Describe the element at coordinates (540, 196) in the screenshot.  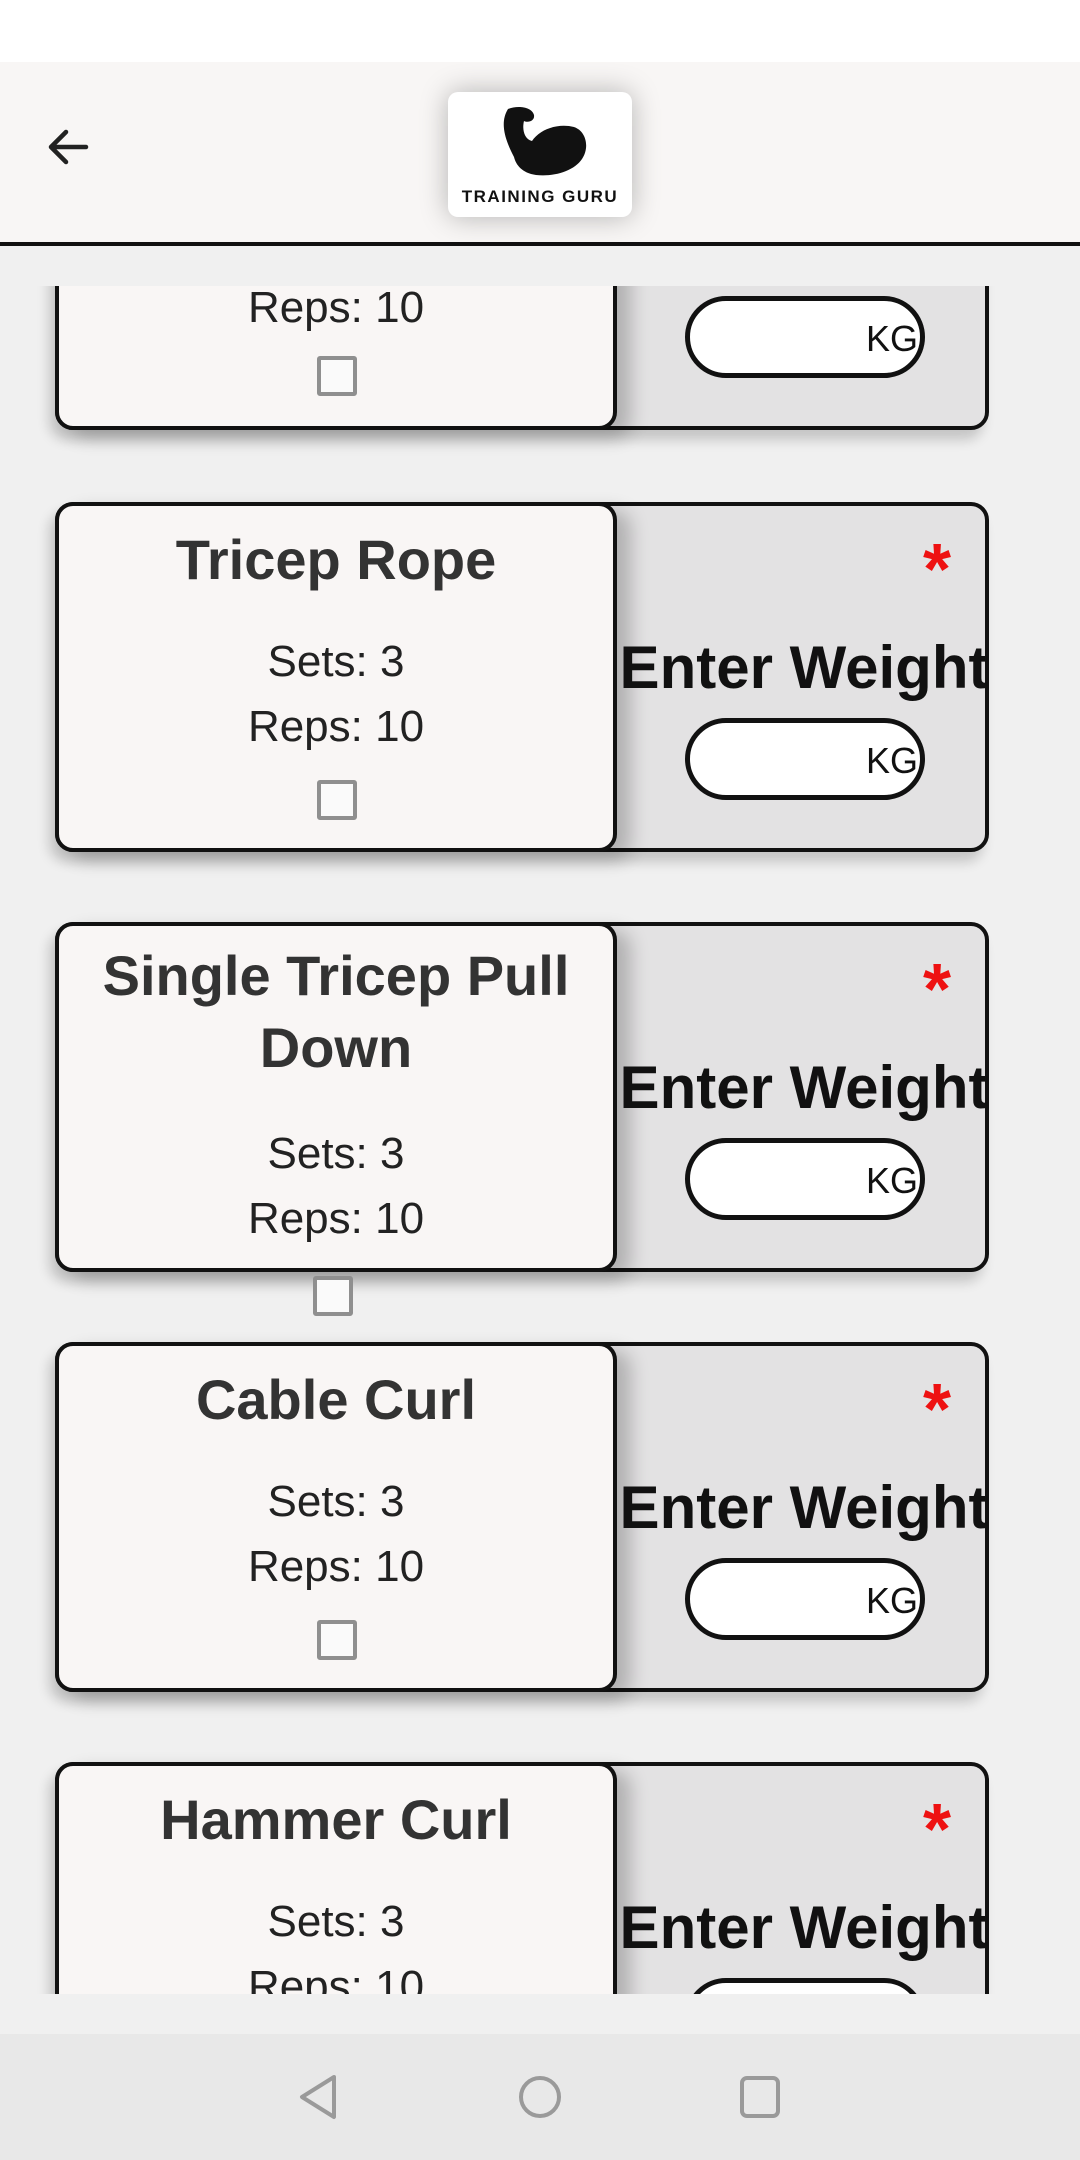
I see `logo-text: TRAINING GURU` at that location.